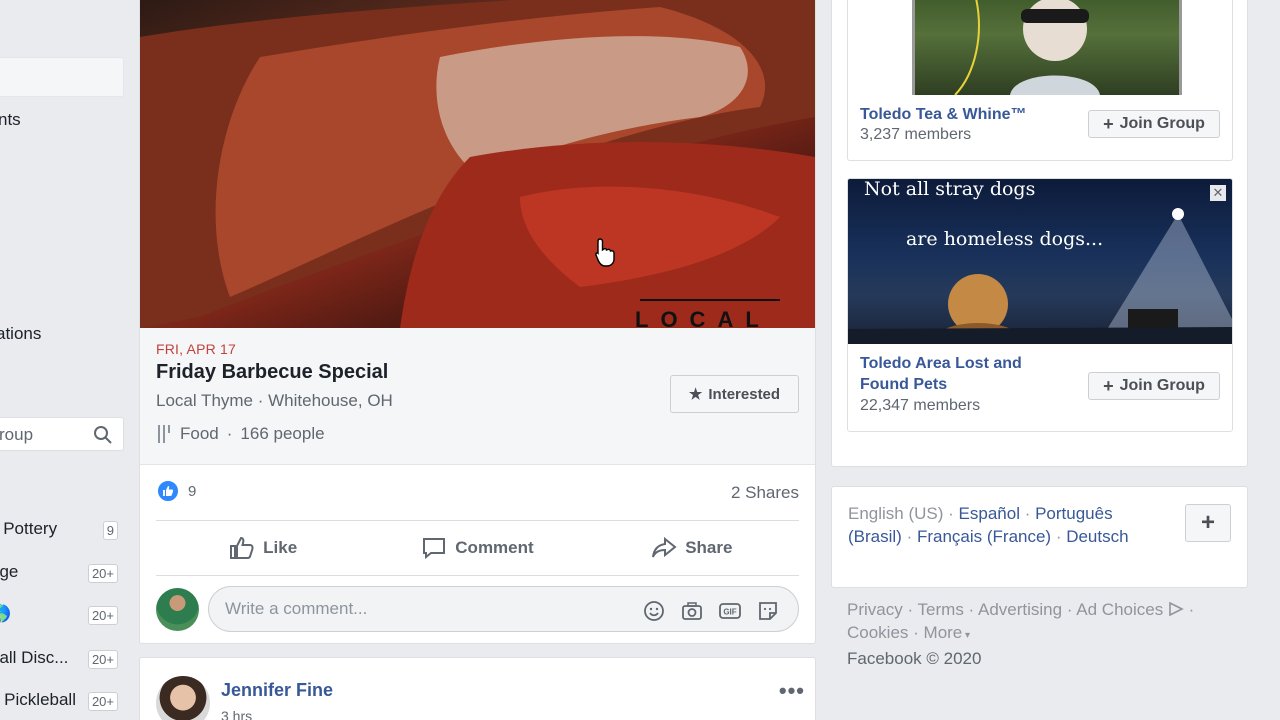  Describe the element at coordinates (916, 134) in the screenshot. I see `group-member-count: 3,237 members` at that location.